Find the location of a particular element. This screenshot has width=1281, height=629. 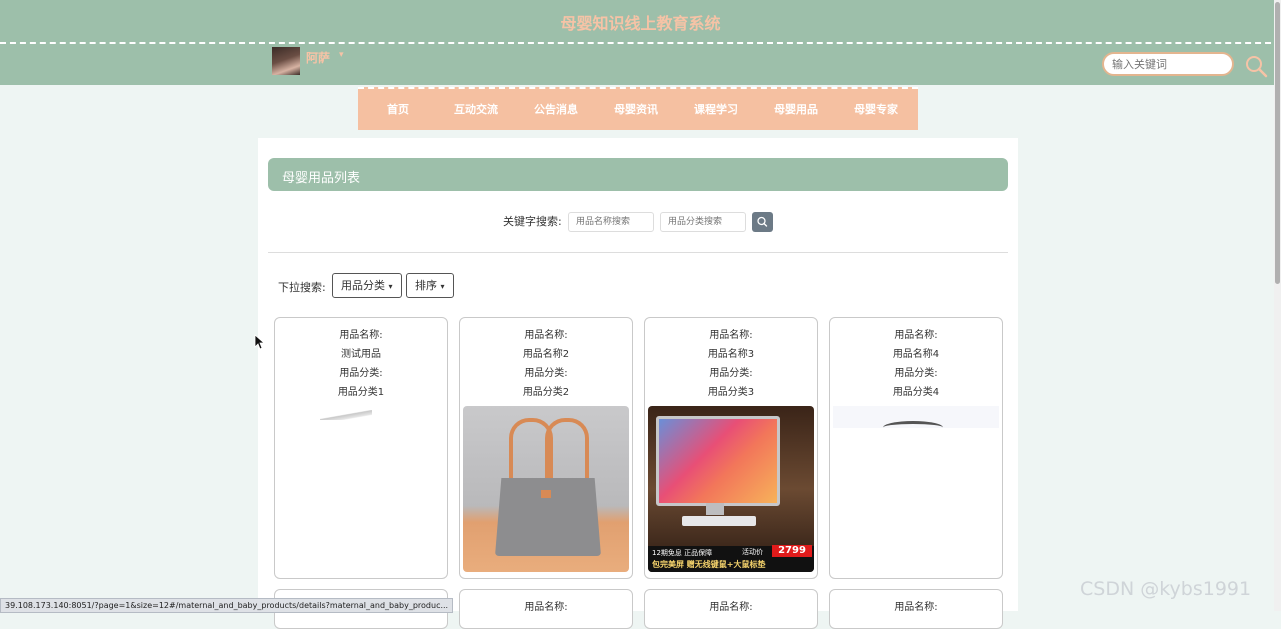

promo-text: 12期免息 正品保障 is located at coordinates (682, 553).